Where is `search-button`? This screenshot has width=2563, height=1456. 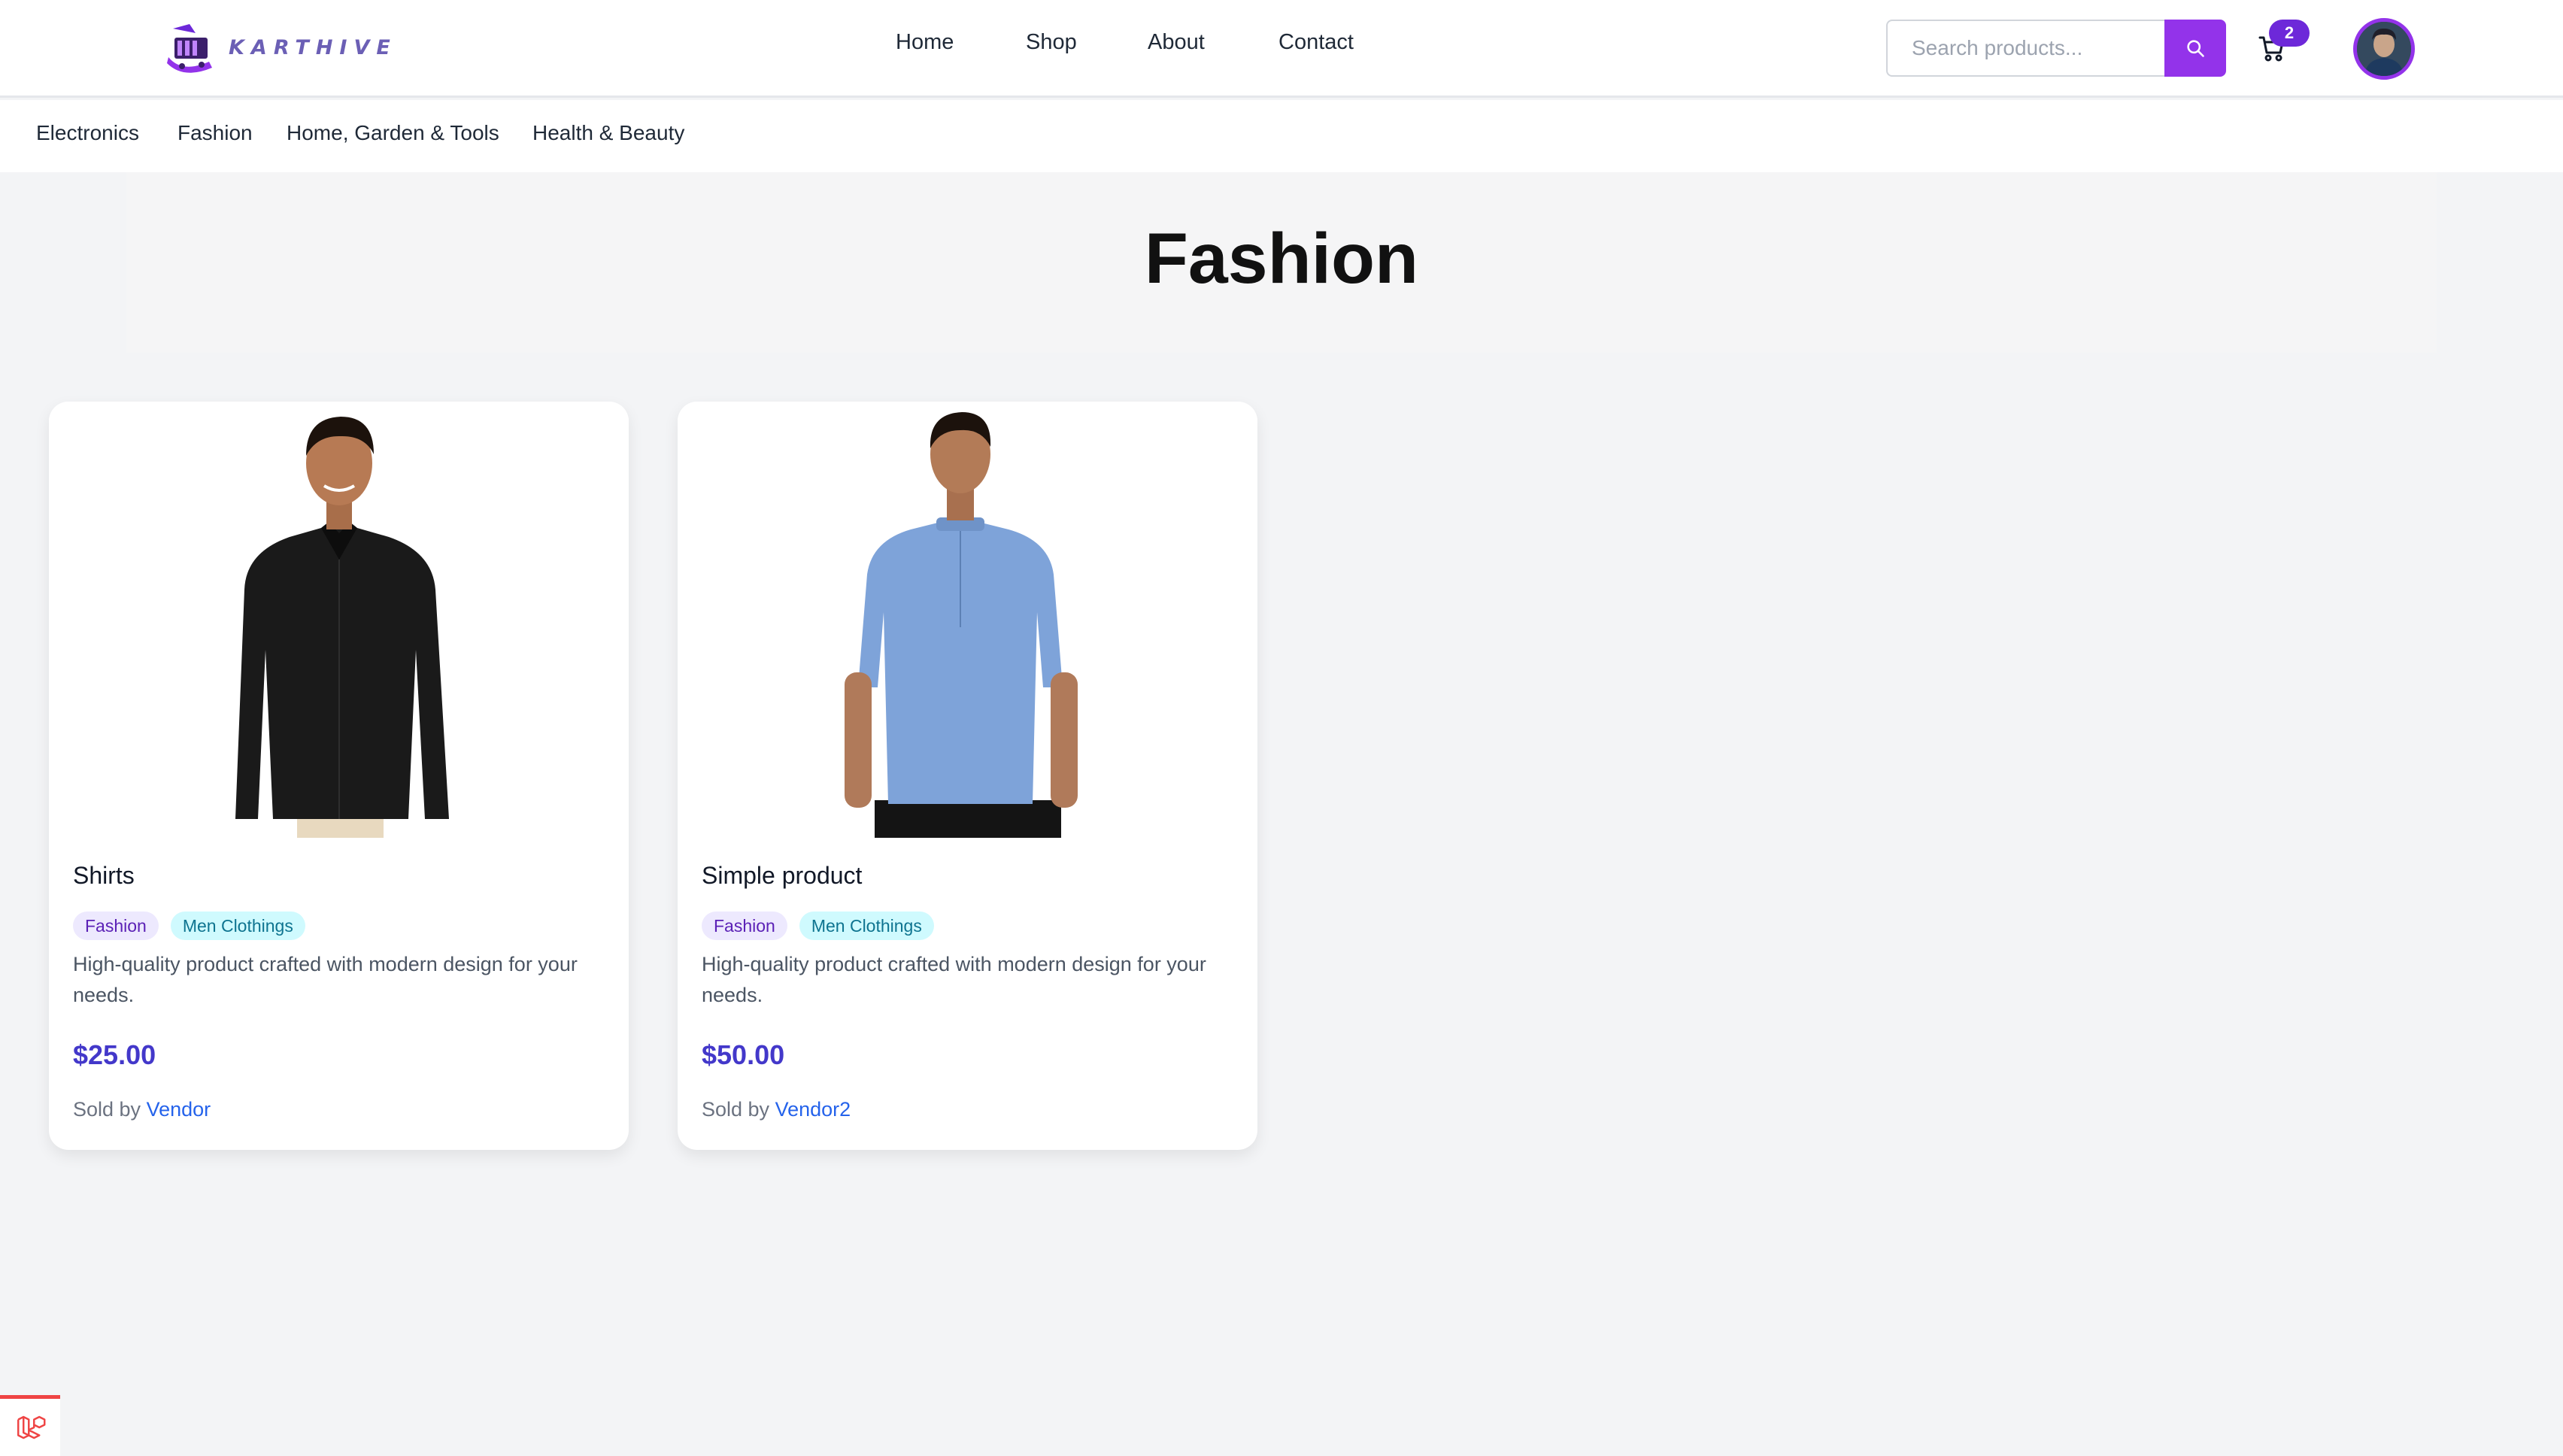
search-button is located at coordinates (2195, 49).